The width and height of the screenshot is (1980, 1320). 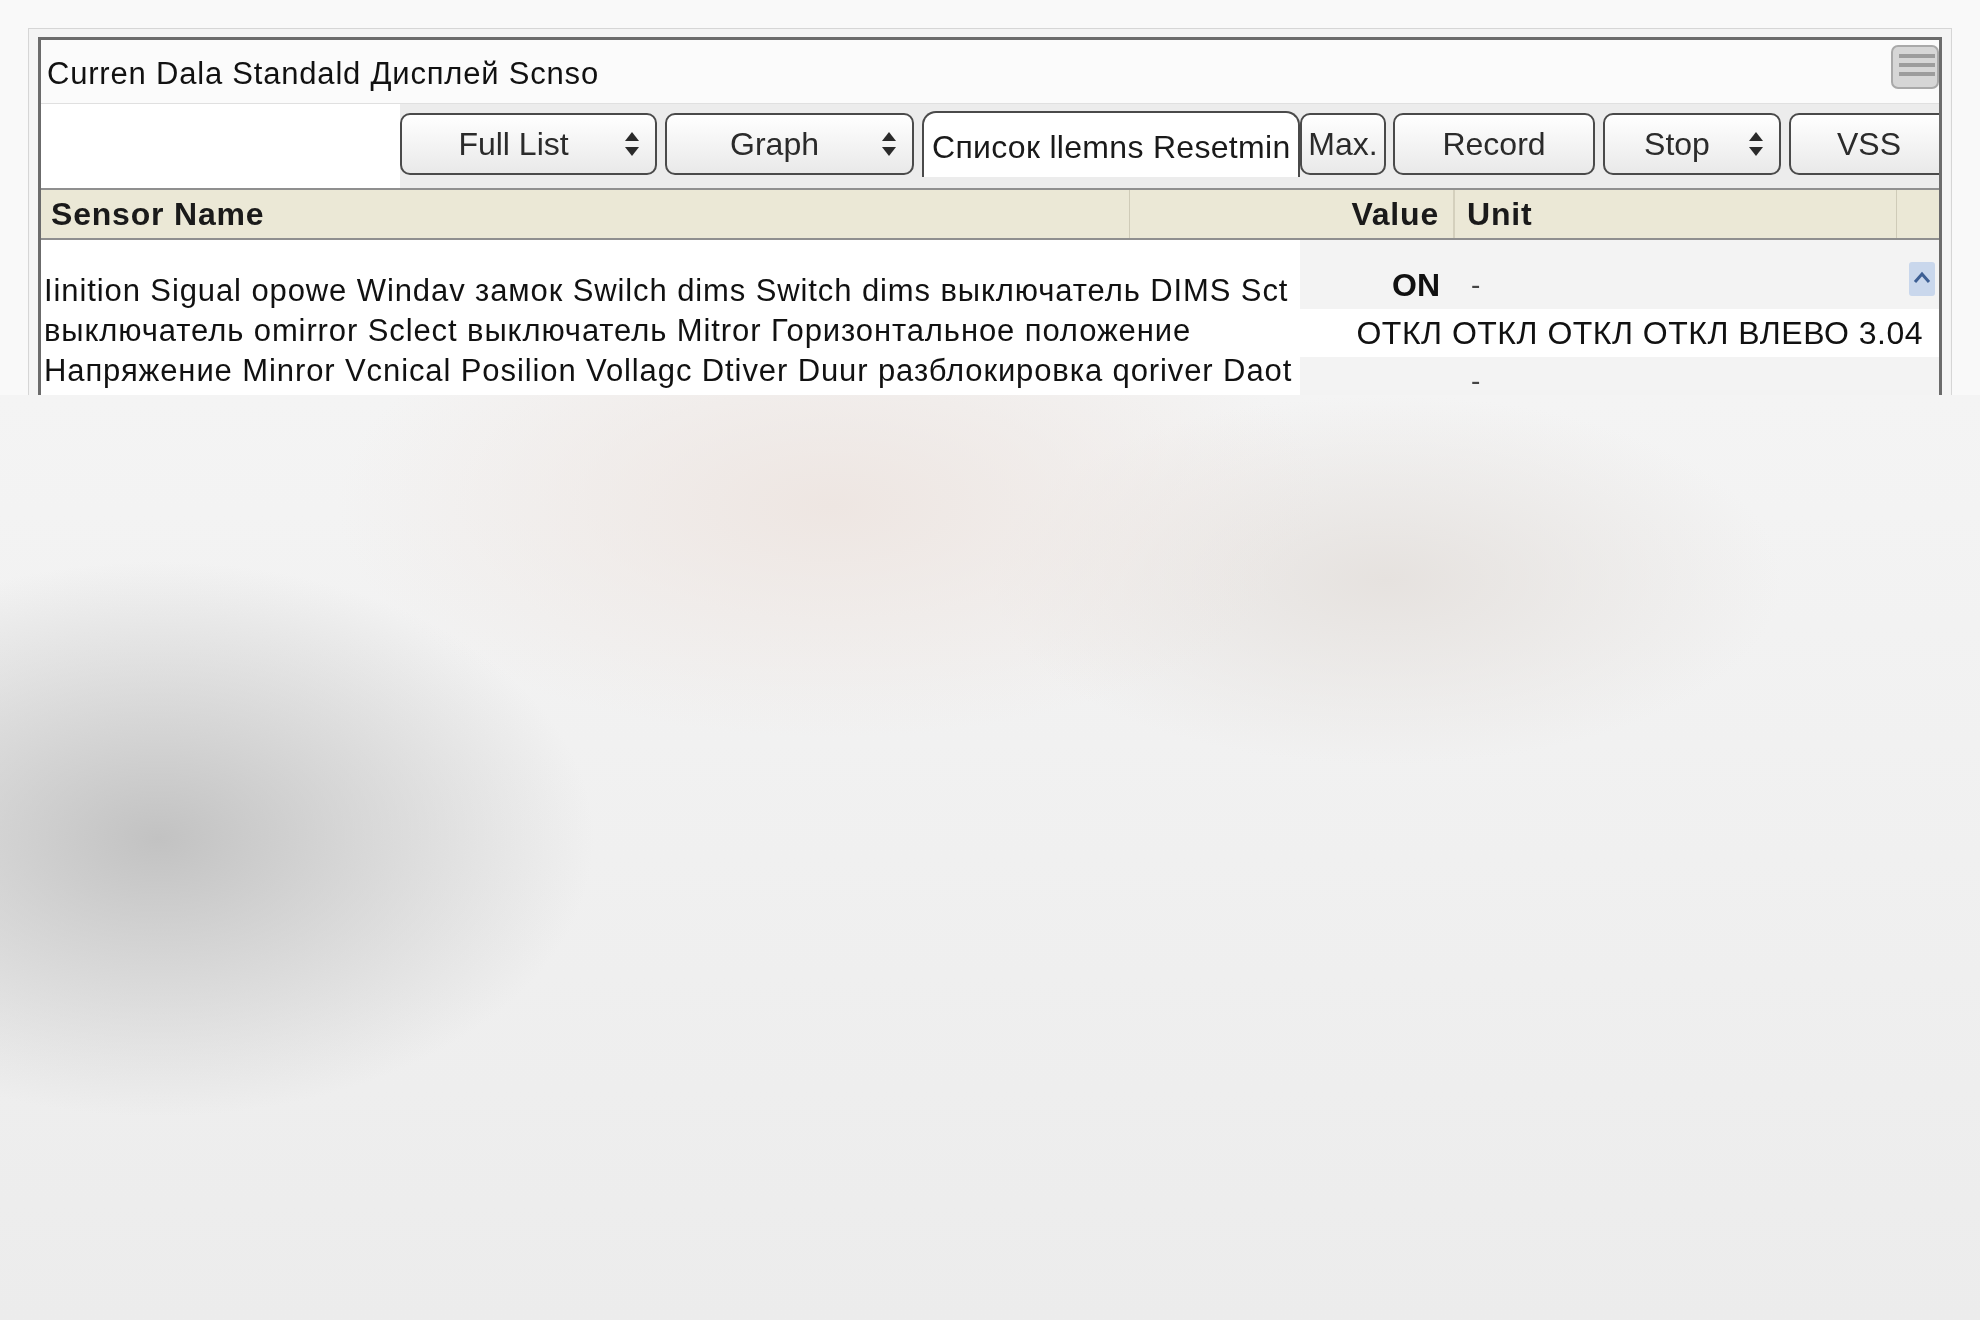 I want to click on dropdown-button: Full List, so click(x=528, y=144).